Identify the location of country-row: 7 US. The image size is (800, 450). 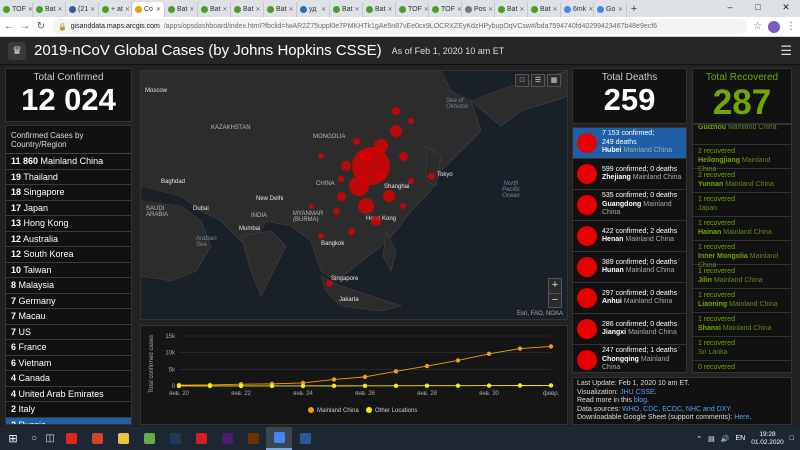
(68, 332).